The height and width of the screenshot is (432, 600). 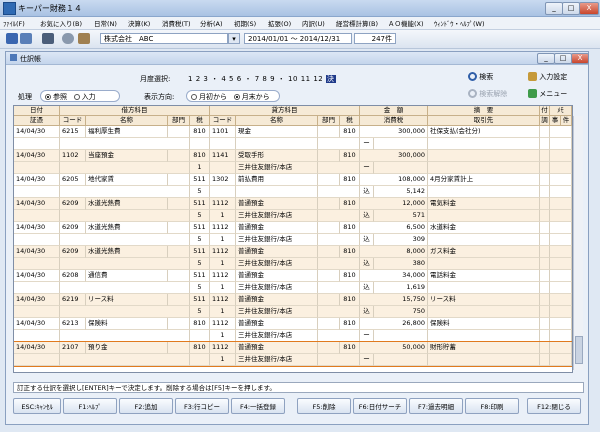 I want to click on cell-sub-mark: ー, so click(x=367, y=360).